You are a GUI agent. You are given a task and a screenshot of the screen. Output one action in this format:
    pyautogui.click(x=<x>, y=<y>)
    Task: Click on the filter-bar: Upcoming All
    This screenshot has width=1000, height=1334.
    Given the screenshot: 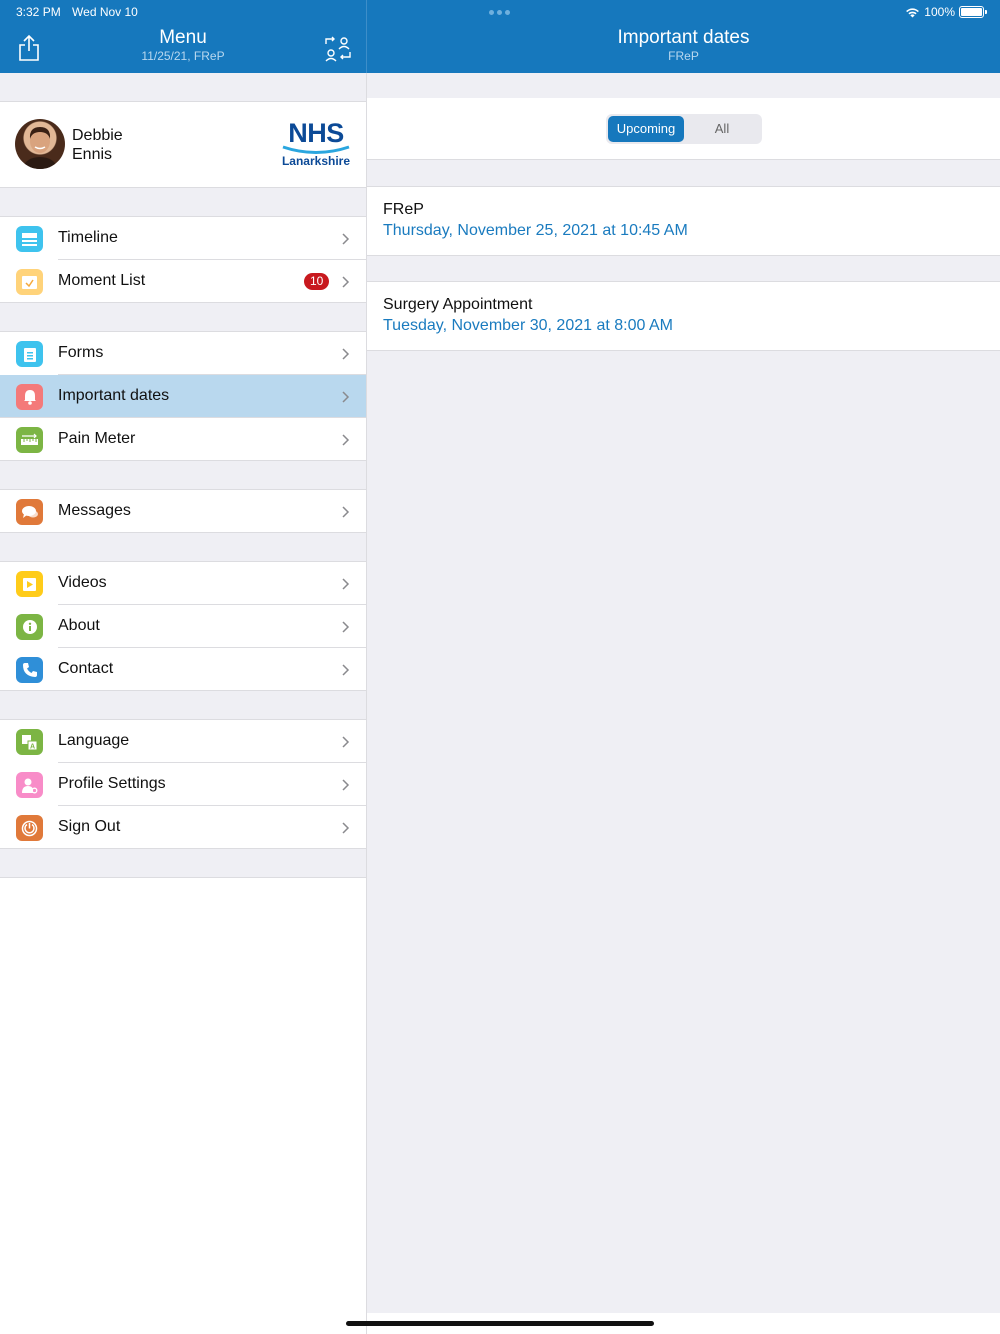 What is the action you would take?
    pyautogui.click(x=683, y=129)
    